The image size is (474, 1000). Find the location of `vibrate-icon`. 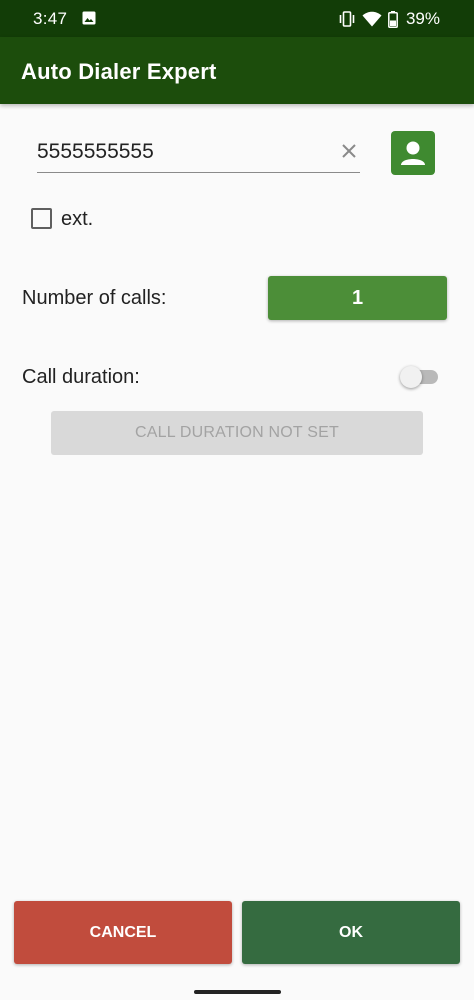

vibrate-icon is located at coordinates (347, 19).